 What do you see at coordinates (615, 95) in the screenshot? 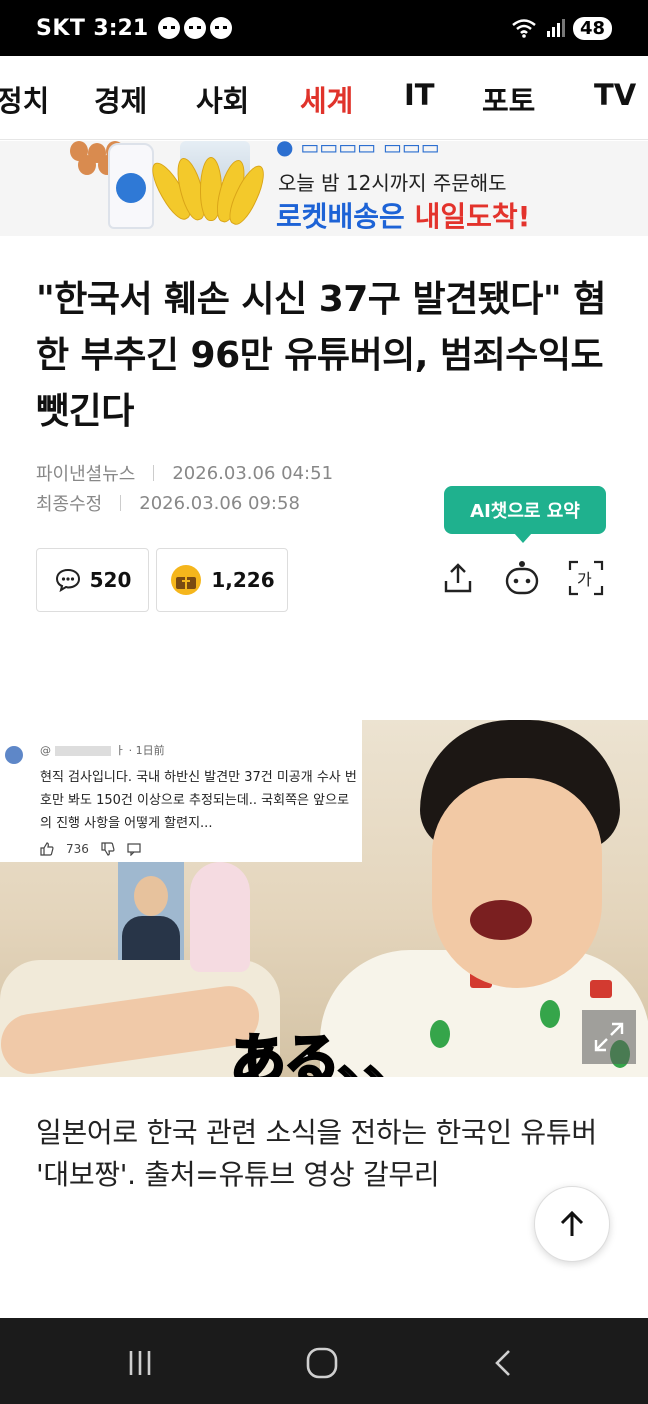
I see `tab-tv: TV` at bounding box center [615, 95].